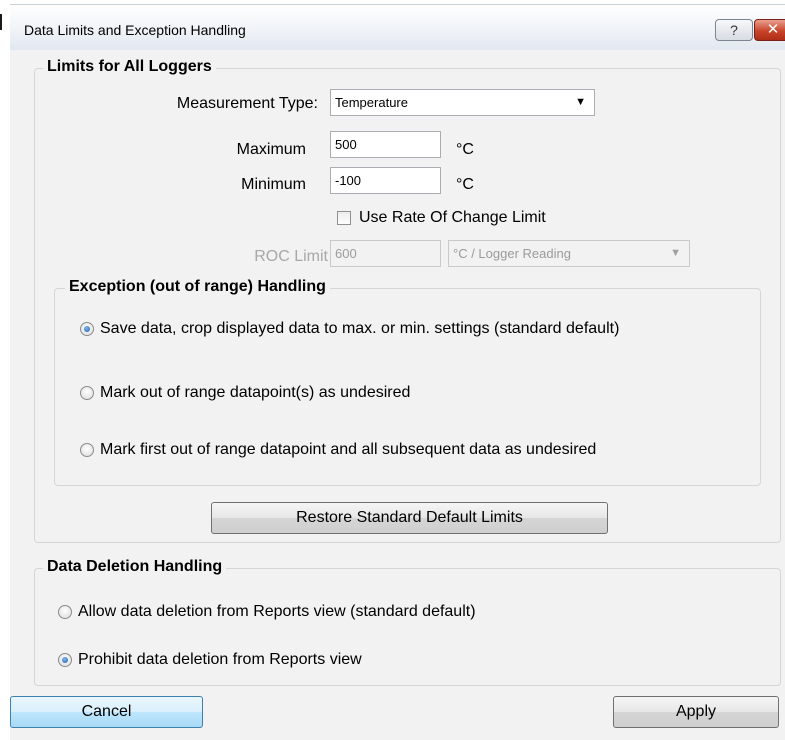  What do you see at coordinates (385, 144) in the screenshot?
I see `maximum-input: 500` at bounding box center [385, 144].